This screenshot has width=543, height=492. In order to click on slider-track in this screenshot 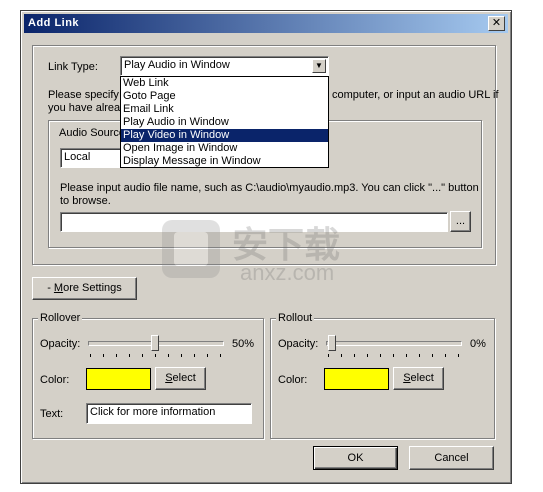, I will do `click(394, 343)`.